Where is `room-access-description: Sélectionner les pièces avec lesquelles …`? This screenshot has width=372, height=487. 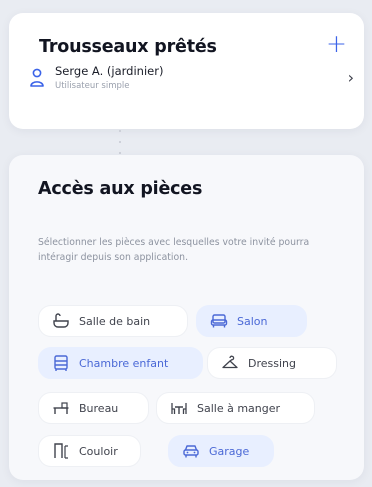 room-access-description: Sélectionner les pièces avec lesquelles … is located at coordinates (174, 250).